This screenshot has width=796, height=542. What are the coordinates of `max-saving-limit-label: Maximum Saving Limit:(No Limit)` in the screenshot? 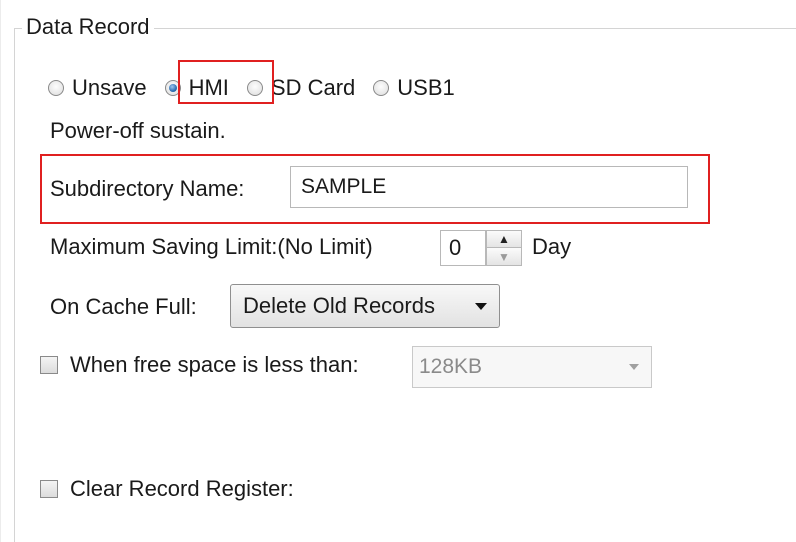 It's located at (211, 246).